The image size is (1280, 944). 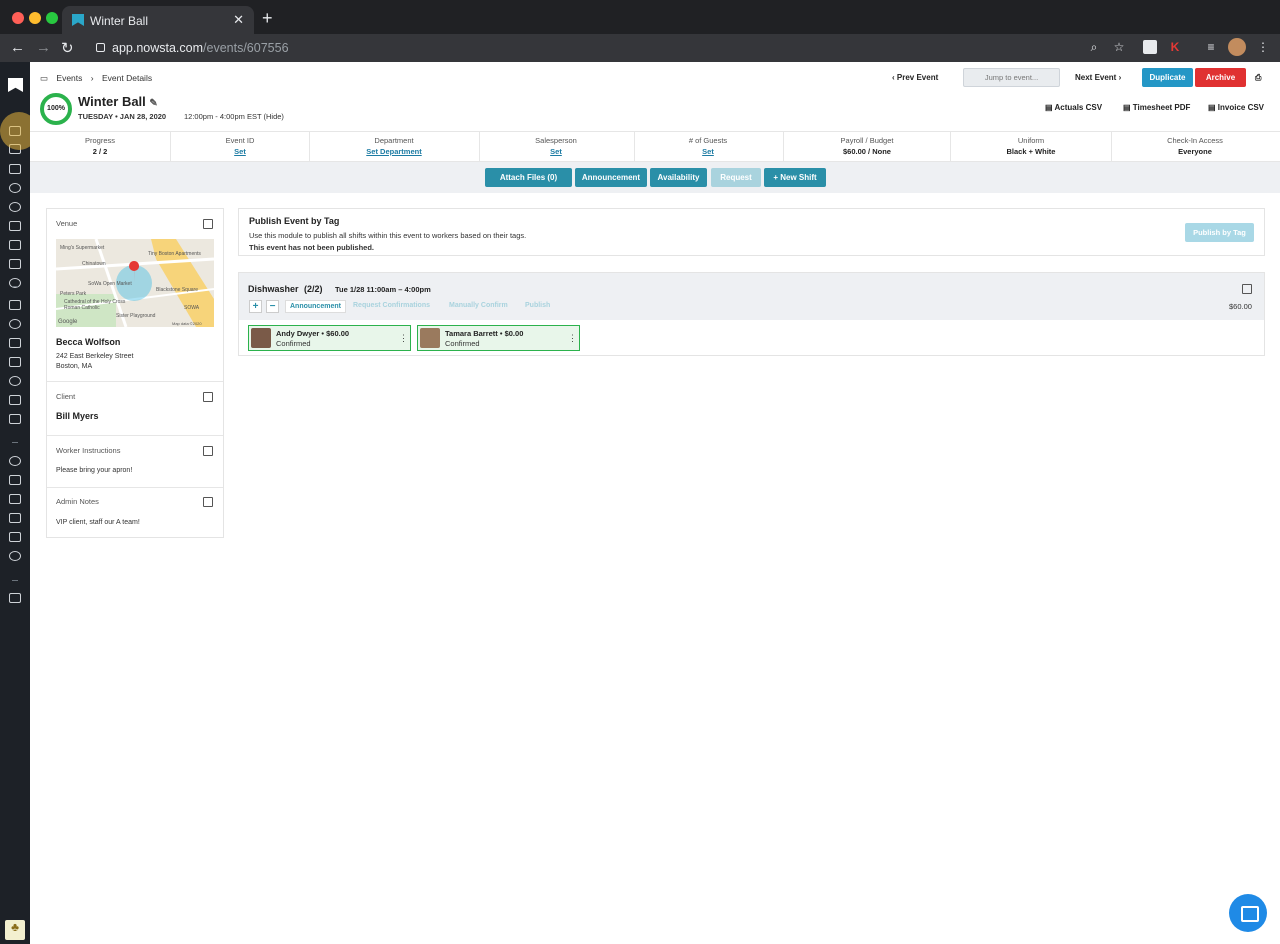 I want to click on edit-instructions-icon, so click(x=208, y=451).